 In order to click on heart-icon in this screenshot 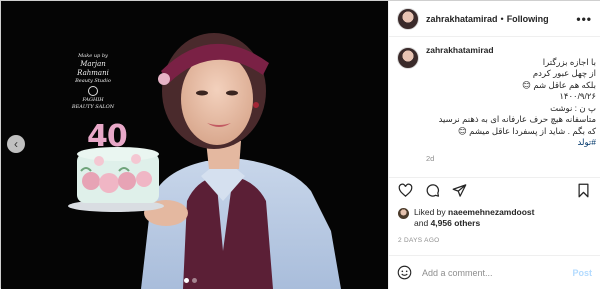, I will do `click(405, 190)`.